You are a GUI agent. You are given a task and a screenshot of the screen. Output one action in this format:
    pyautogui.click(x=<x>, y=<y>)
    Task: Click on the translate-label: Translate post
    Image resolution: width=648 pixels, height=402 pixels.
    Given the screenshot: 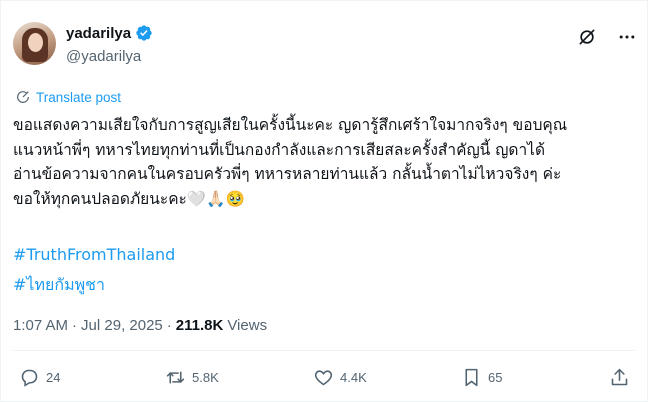 What is the action you would take?
    pyautogui.click(x=79, y=97)
    